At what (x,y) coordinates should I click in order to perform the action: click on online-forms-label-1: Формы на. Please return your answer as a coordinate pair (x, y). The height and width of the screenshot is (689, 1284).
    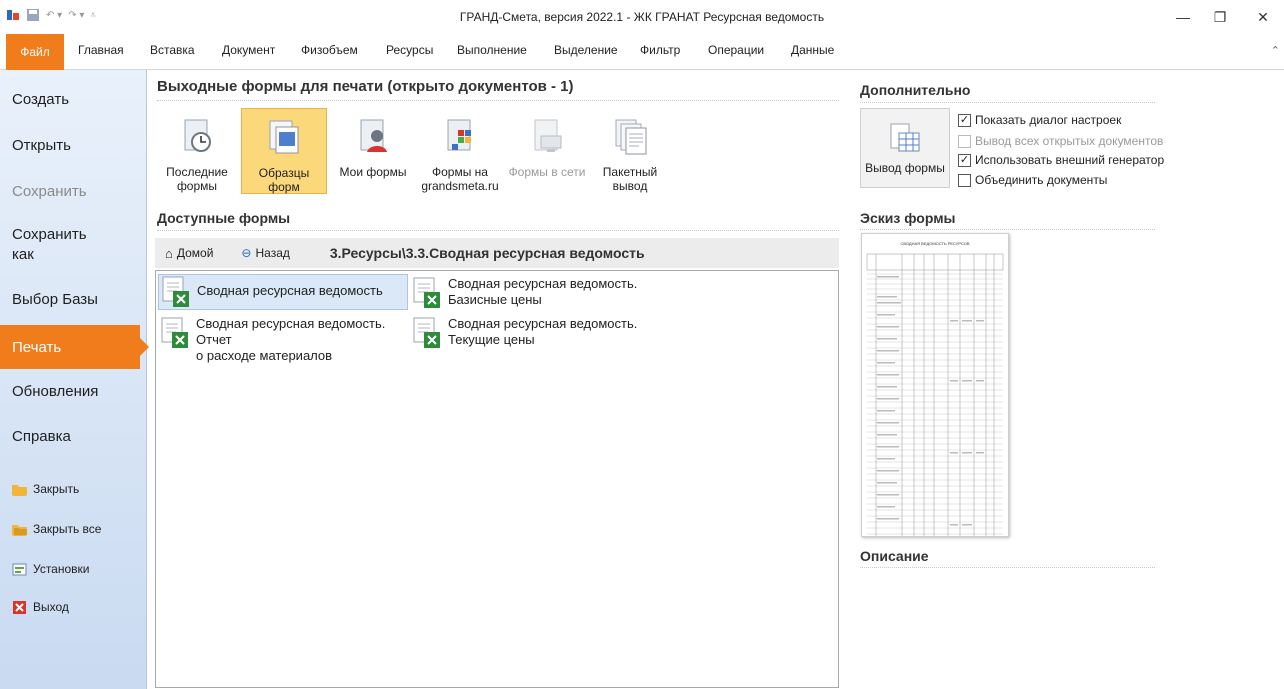
    Looking at the image, I should click on (460, 172).